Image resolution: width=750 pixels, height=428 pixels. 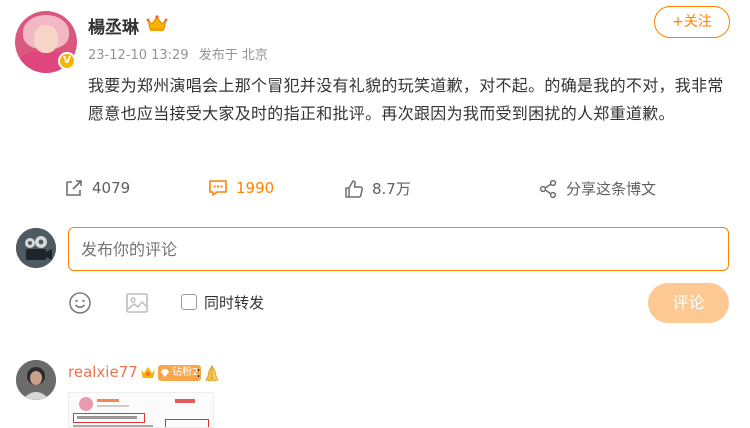 I want to click on current-user-avatar, so click(x=36, y=248).